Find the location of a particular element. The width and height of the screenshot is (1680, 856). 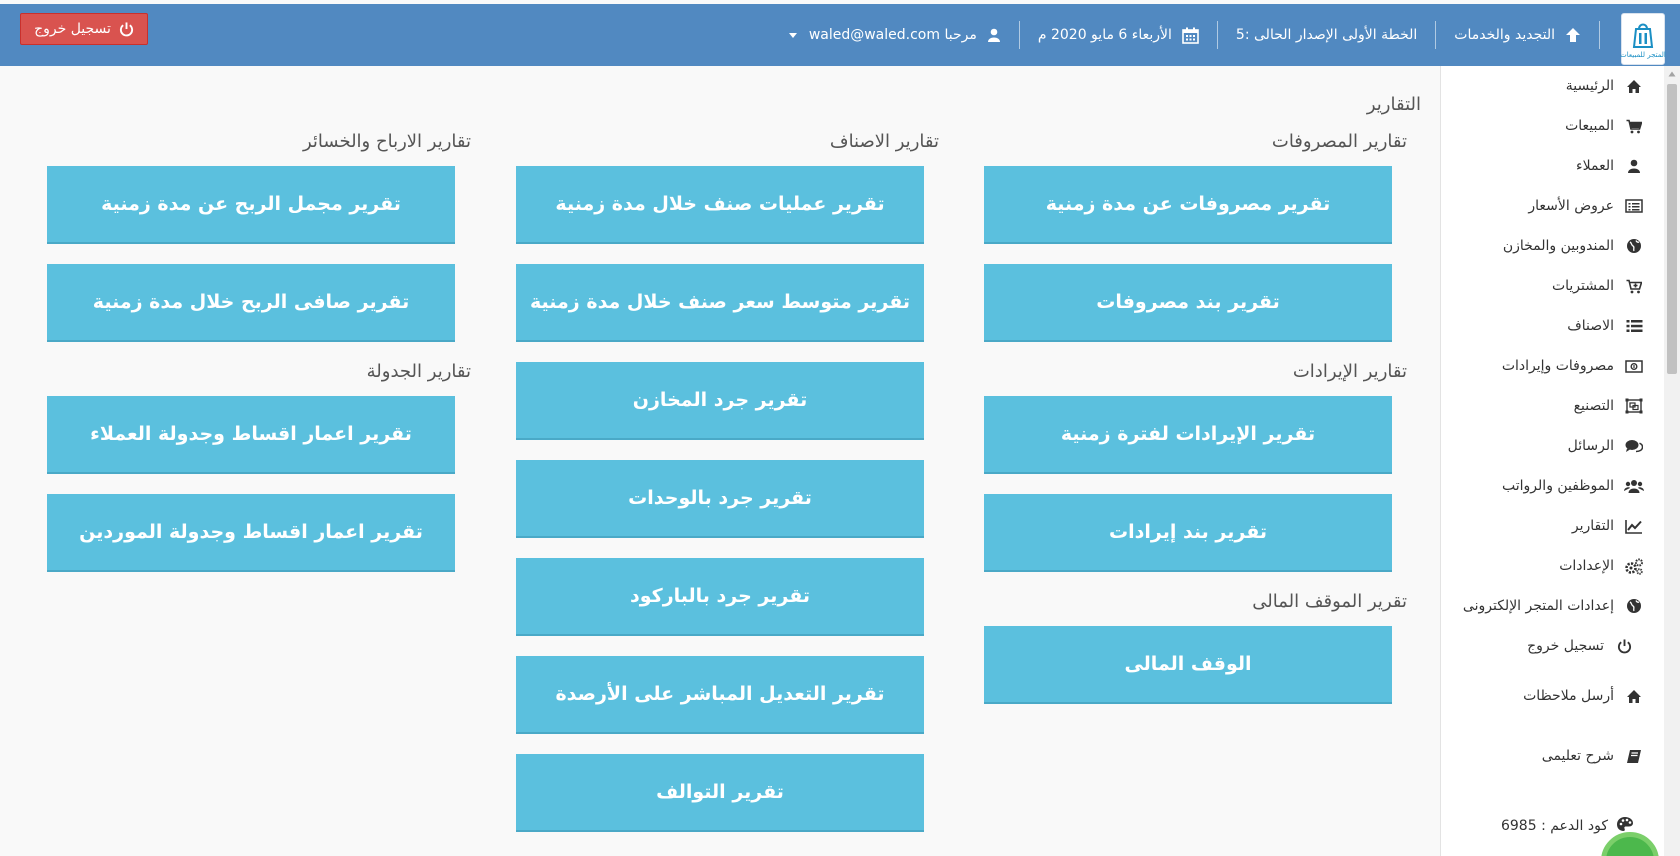

sidebar-item-settings: الإعدادات is located at coordinates (1552, 566).